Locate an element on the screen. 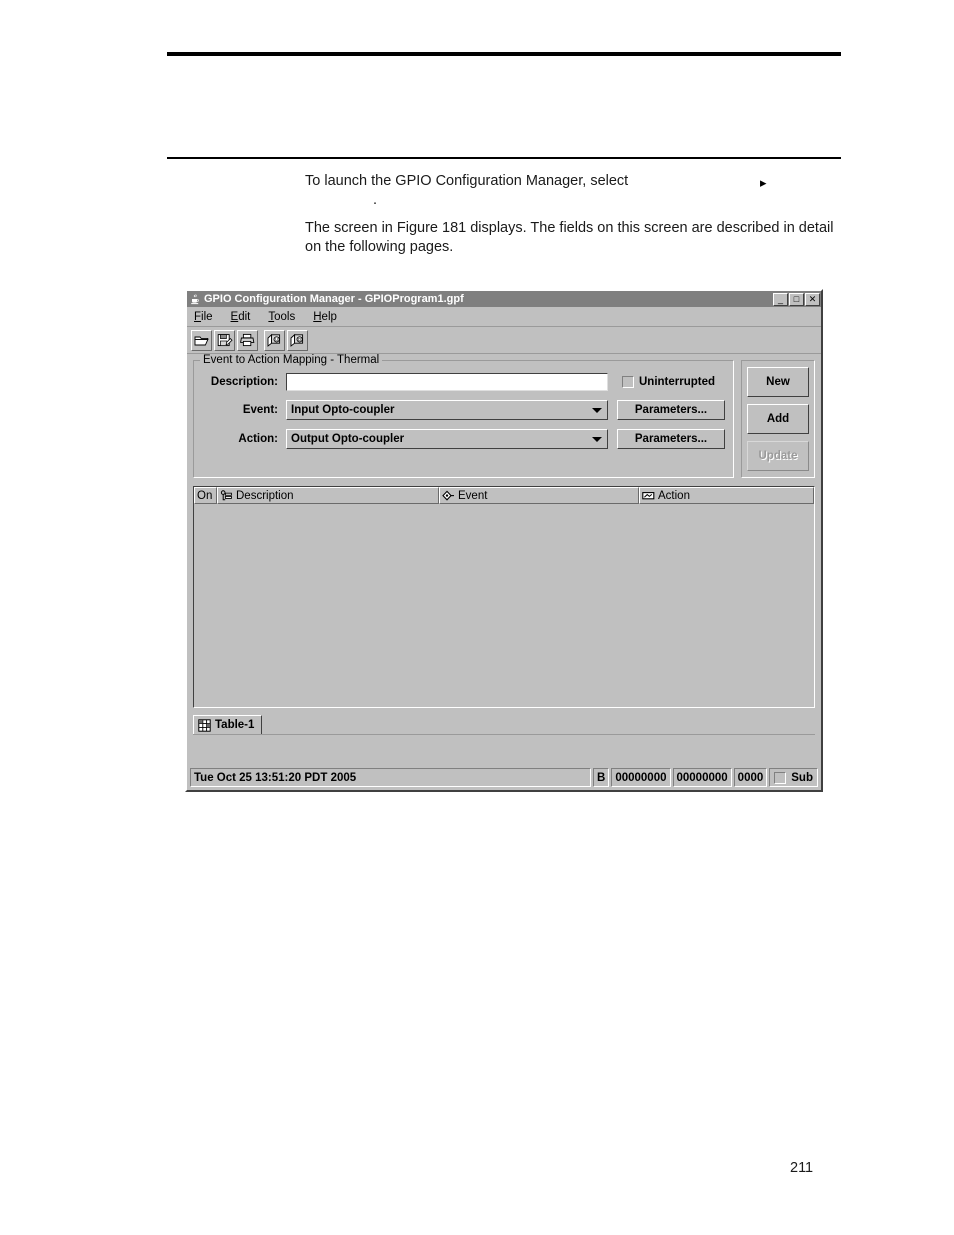  tag-icon is located at coordinates (226, 495).